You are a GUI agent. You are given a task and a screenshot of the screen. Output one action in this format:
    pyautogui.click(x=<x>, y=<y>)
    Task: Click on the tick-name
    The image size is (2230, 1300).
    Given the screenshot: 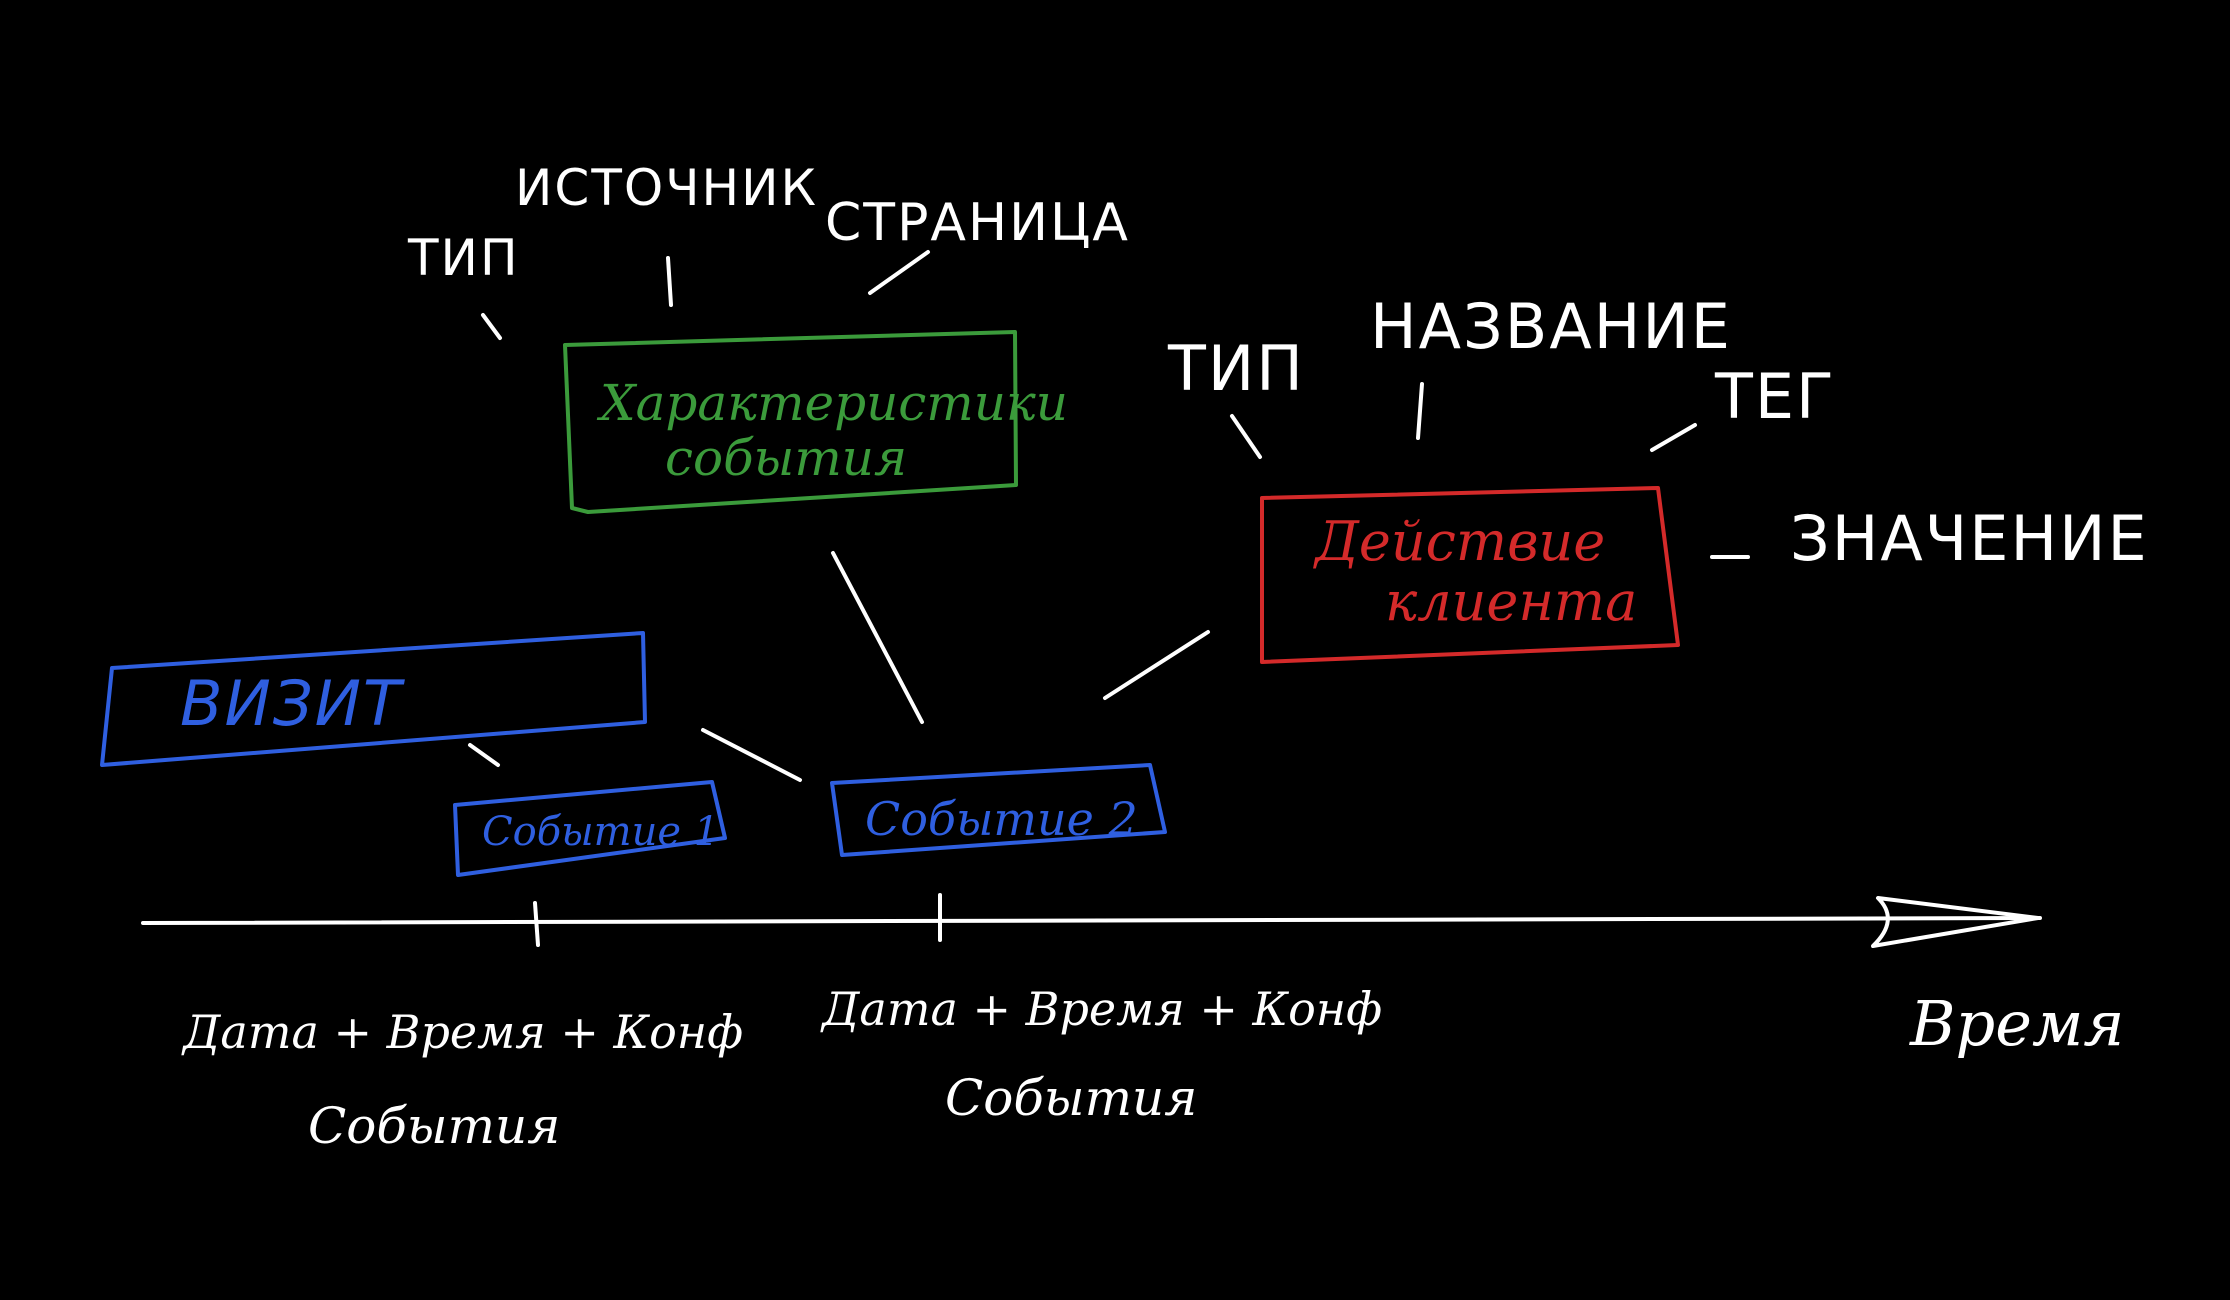 What is the action you would take?
    pyautogui.click(x=1420, y=411)
    